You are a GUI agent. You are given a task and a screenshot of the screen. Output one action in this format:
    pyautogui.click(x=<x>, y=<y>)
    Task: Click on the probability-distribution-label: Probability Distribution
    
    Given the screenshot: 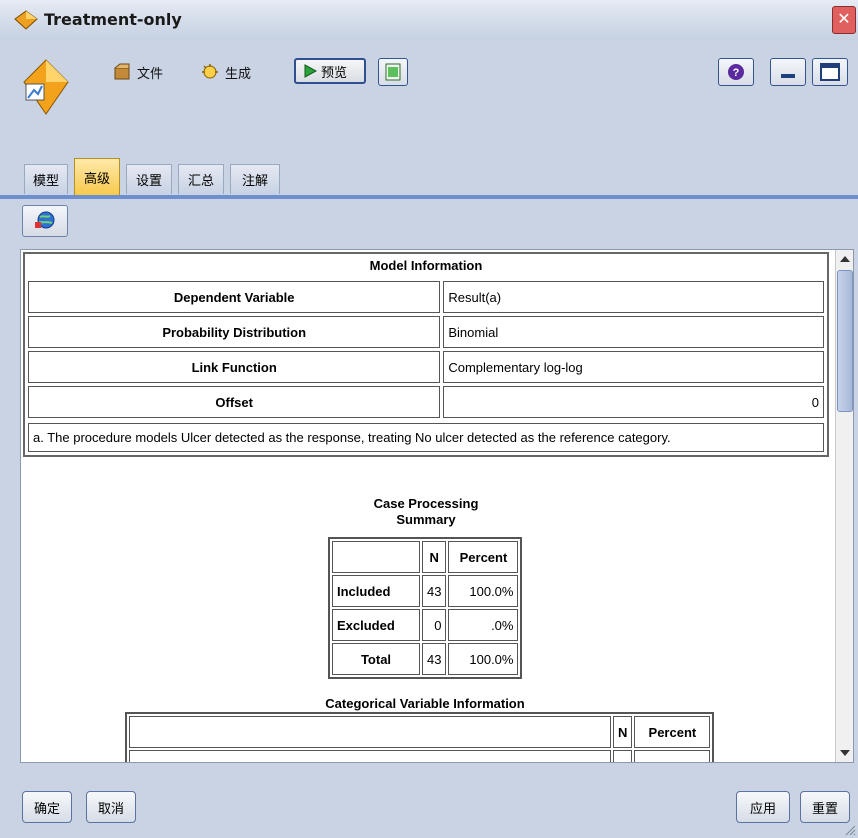 What is the action you would take?
    pyautogui.click(x=234, y=332)
    